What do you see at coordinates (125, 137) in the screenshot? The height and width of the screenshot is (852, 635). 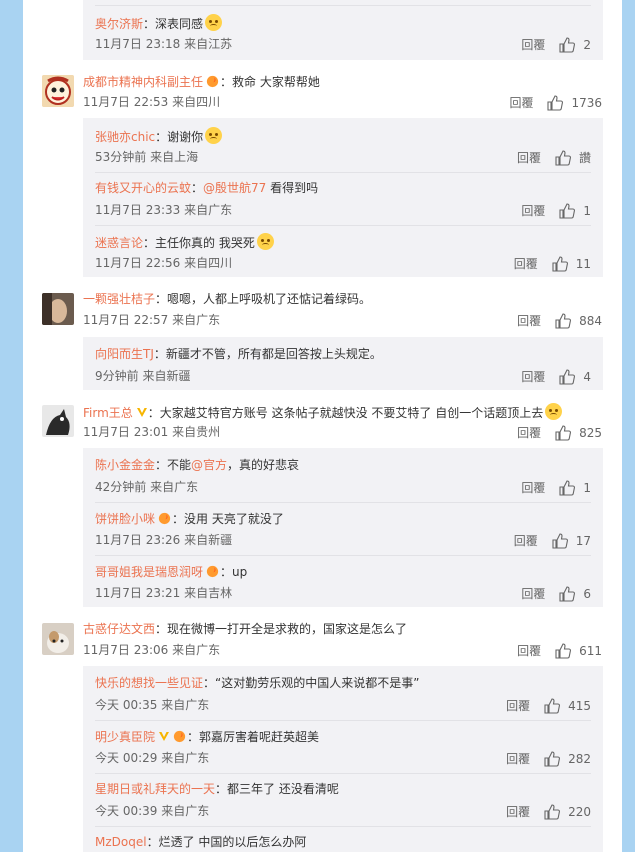 I see `reply-author: 张驰亦chic` at bounding box center [125, 137].